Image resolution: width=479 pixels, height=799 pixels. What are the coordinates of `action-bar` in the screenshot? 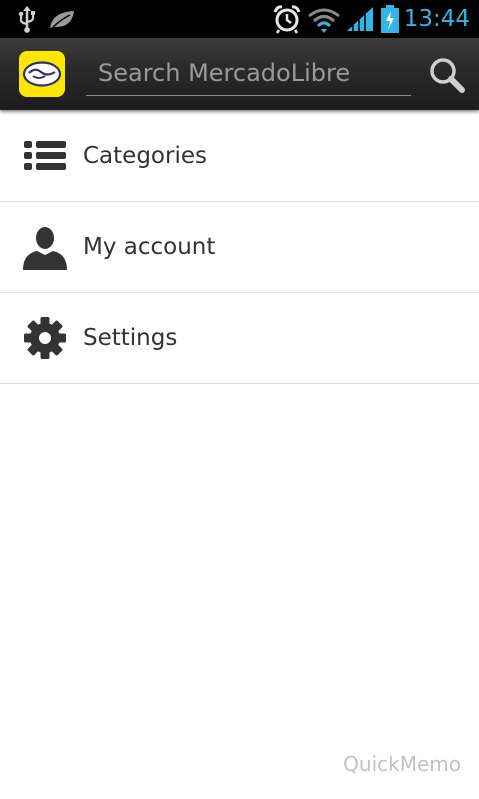 It's located at (239, 74).